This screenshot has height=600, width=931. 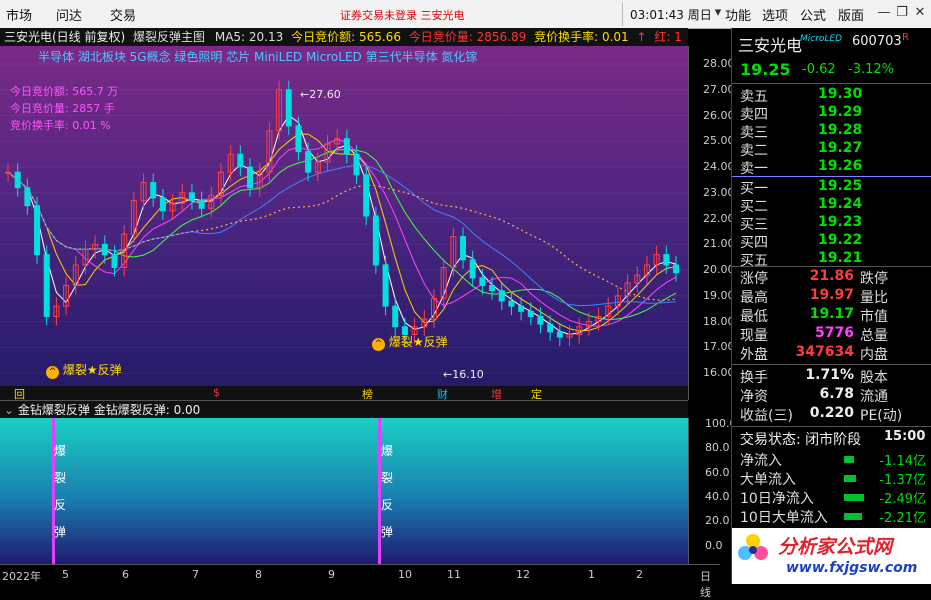 What do you see at coordinates (60, 491) in the screenshot?
I see `signal-text-1: 爆 裂 反 弹` at bounding box center [60, 491].